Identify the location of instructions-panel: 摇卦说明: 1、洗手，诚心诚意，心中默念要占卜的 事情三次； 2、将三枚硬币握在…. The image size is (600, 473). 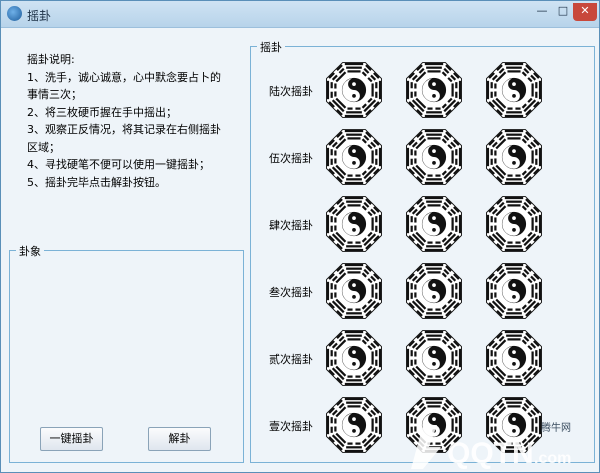
(138, 121).